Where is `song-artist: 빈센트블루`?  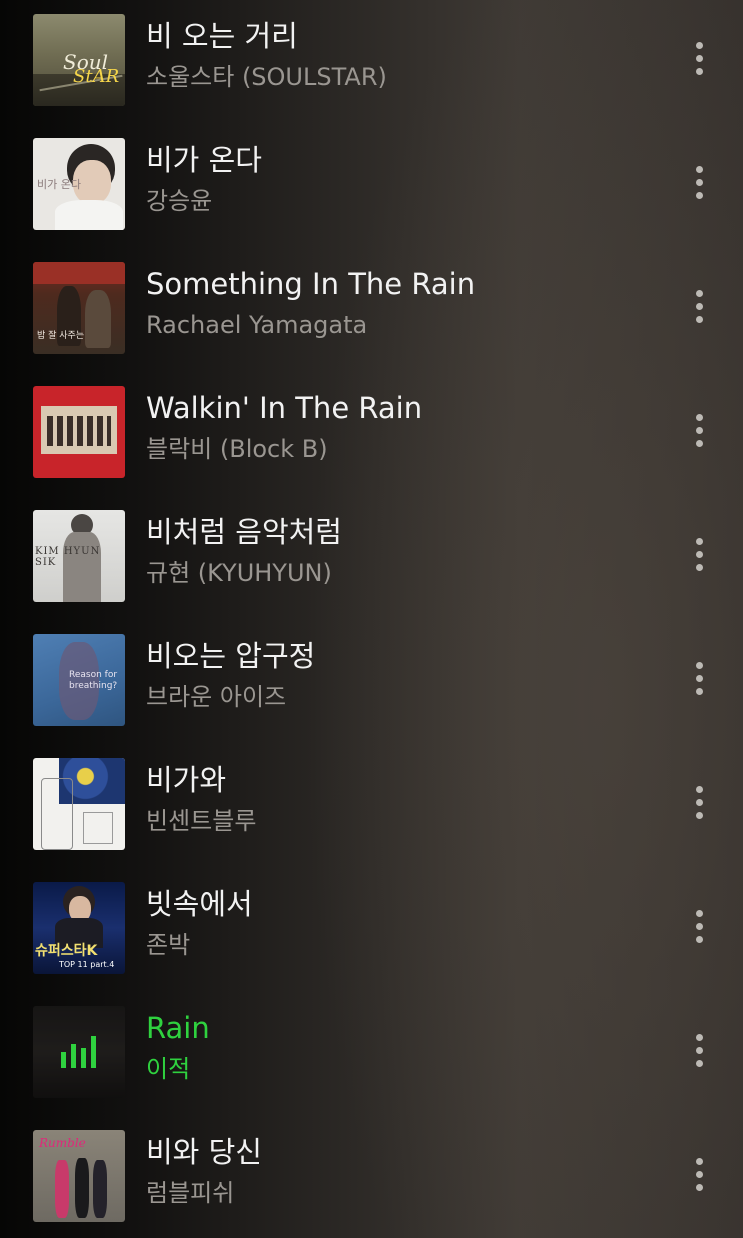
song-artist: 빈센트블루 is located at coordinates (201, 821).